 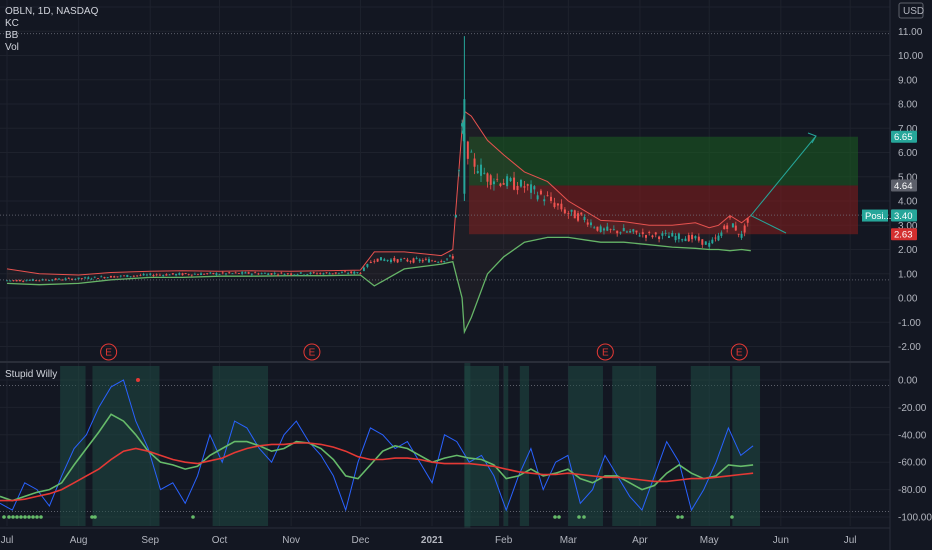 I want to click on price-tick-label: 1.00, so click(x=908, y=274).